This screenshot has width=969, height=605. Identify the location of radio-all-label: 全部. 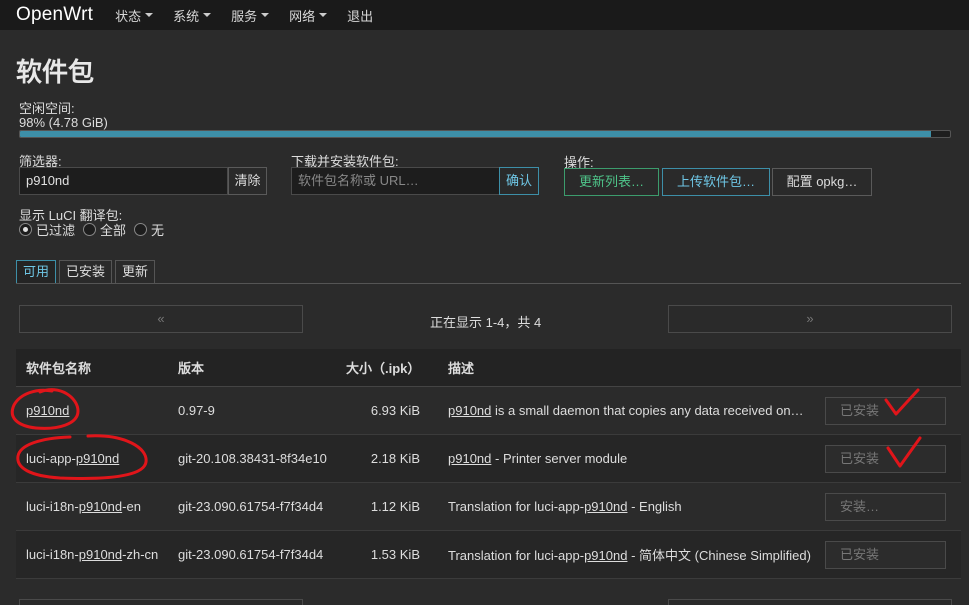
(113, 230).